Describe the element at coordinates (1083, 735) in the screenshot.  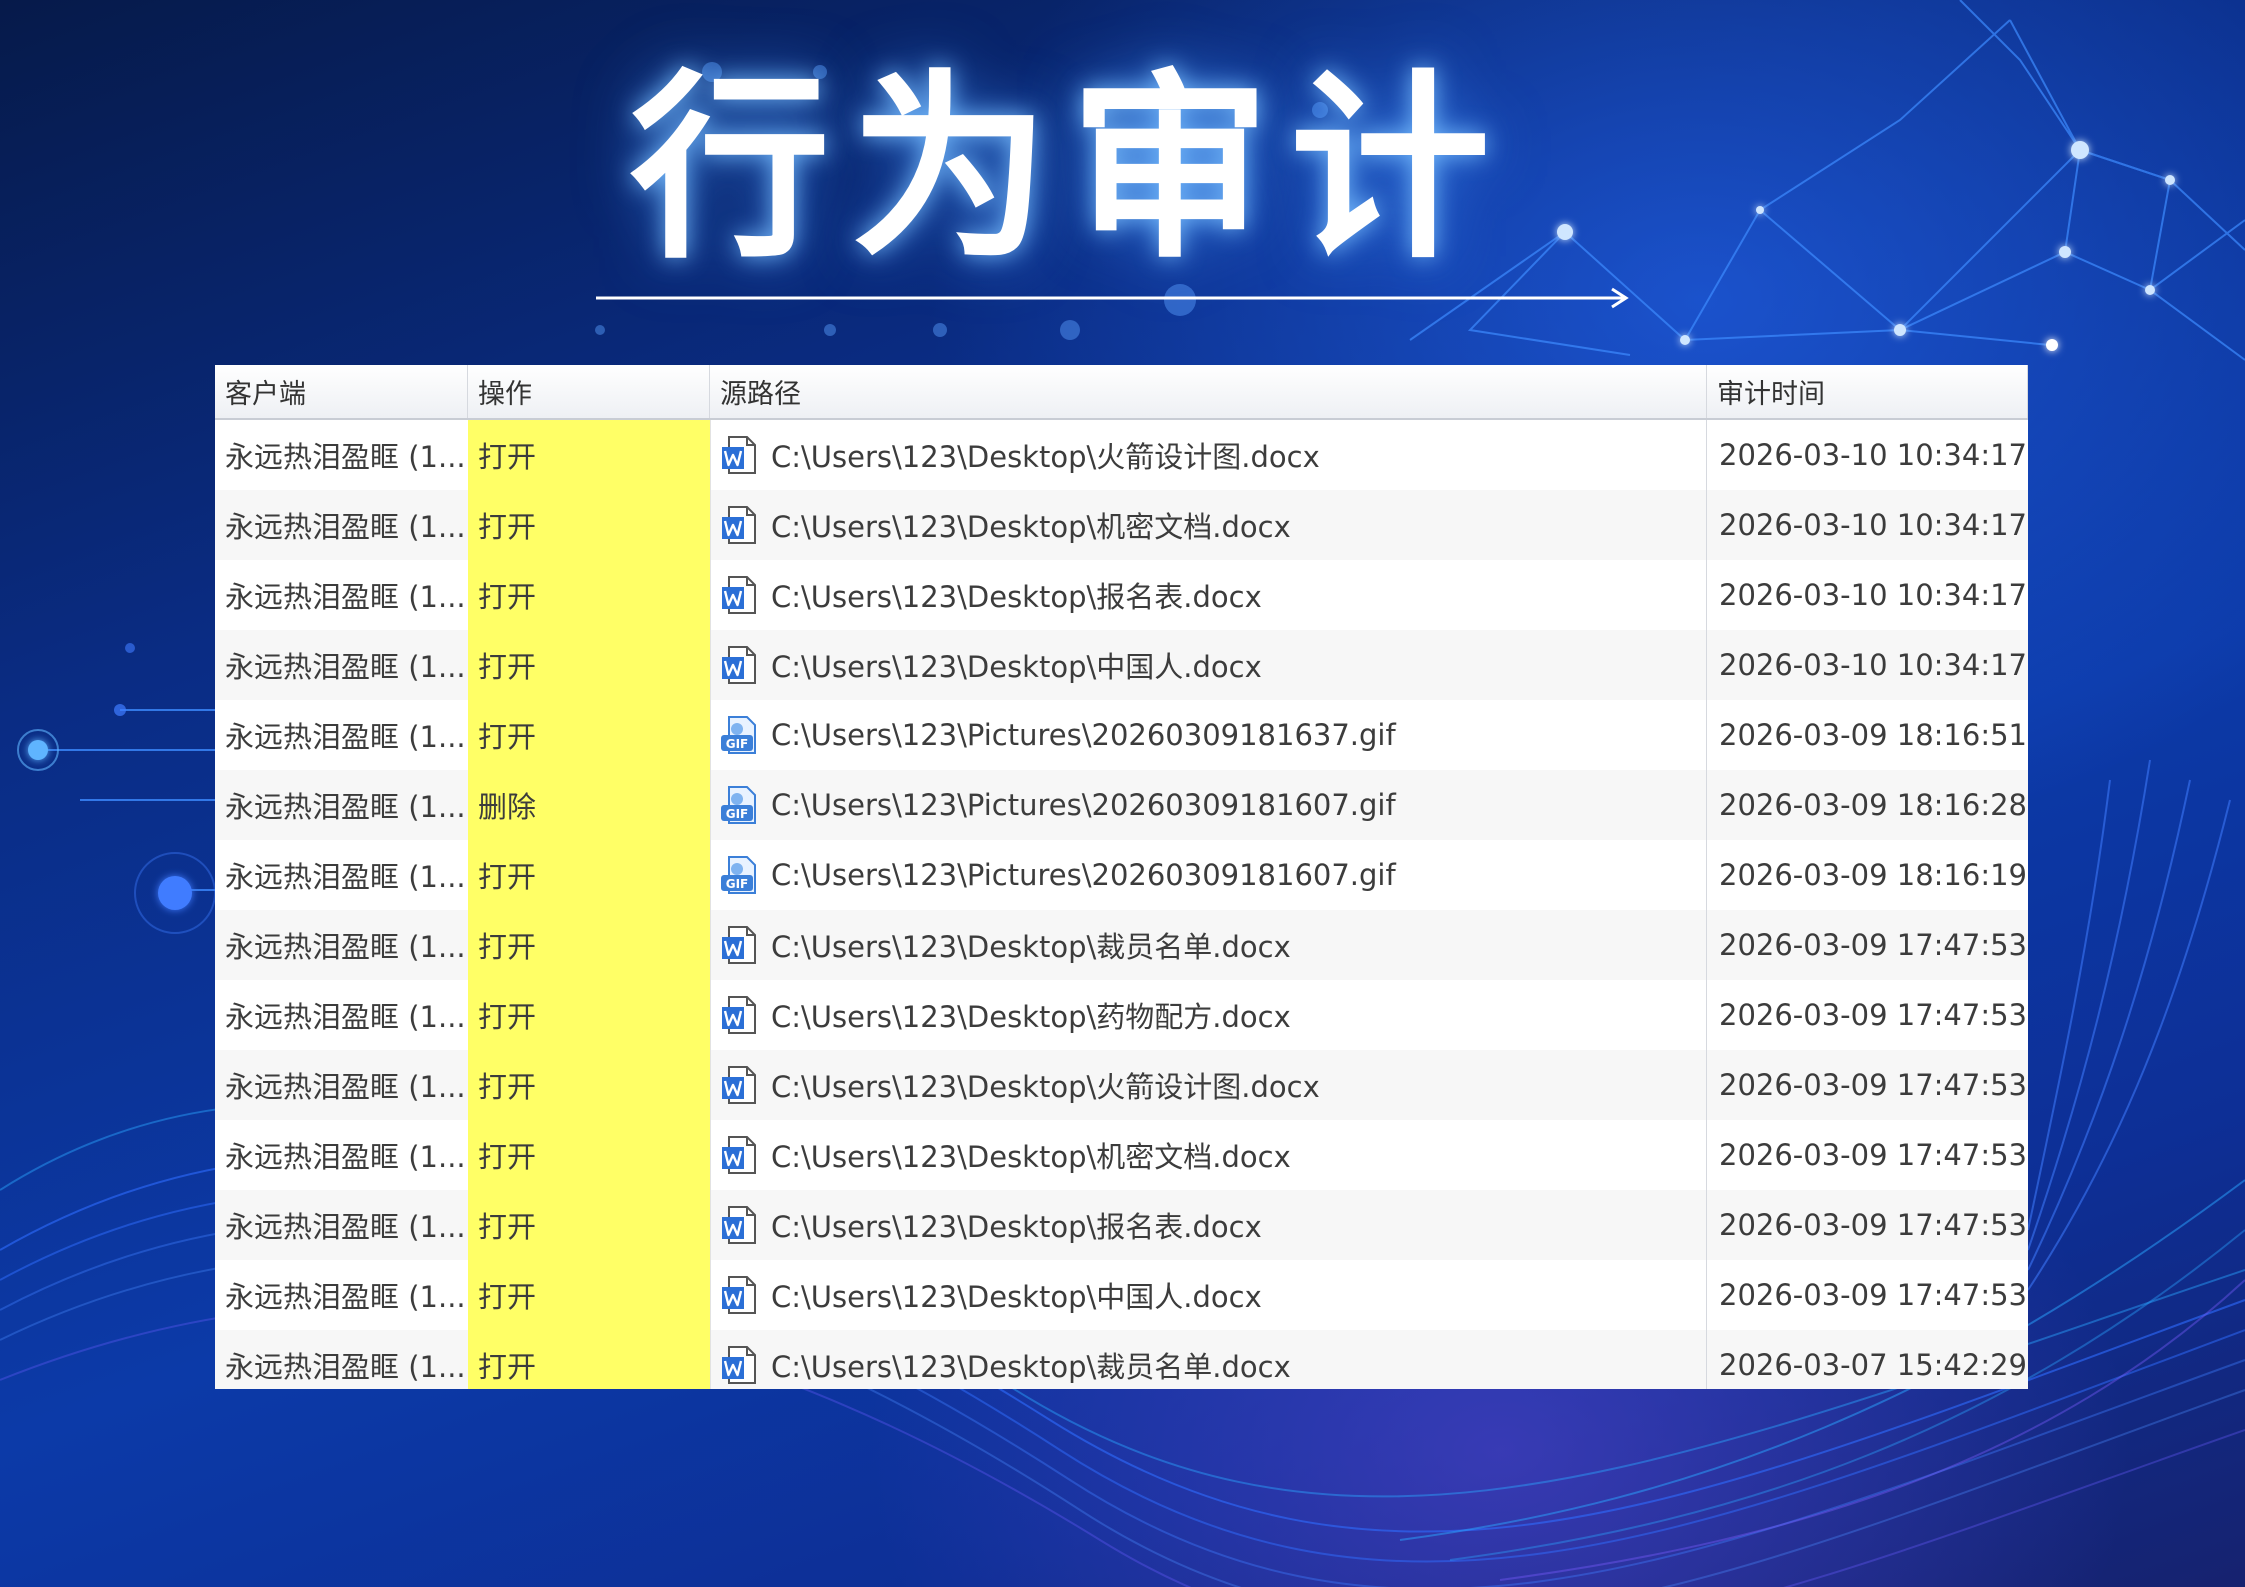
I see `path-text: C:\Users\123\Pictures\20260309181637.gif` at that location.